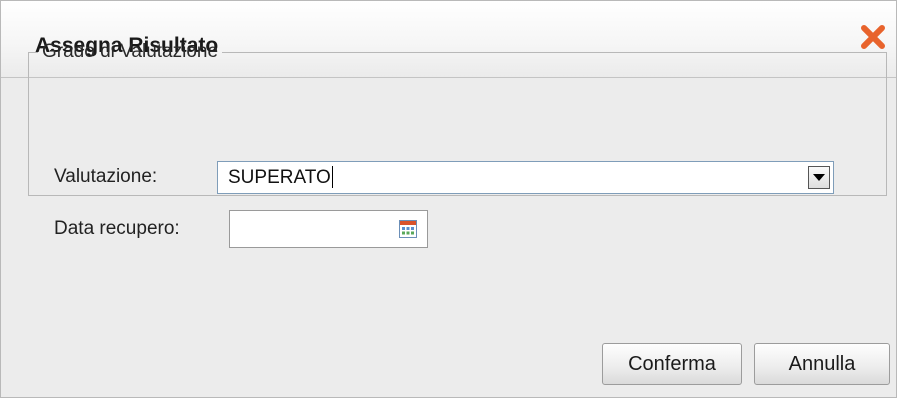  I want to click on confirm-button: Conferma, so click(672, 364).